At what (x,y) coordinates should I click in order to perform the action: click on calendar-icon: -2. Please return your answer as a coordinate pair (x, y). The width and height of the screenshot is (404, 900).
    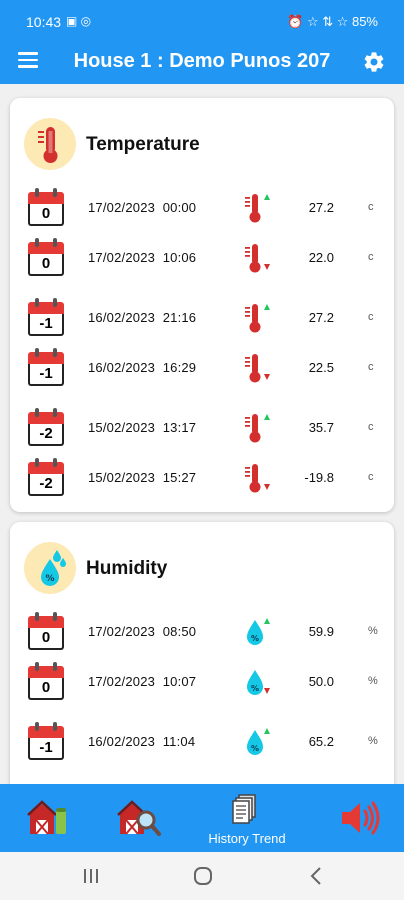
    Looking at the image, I should click on (46, 427).